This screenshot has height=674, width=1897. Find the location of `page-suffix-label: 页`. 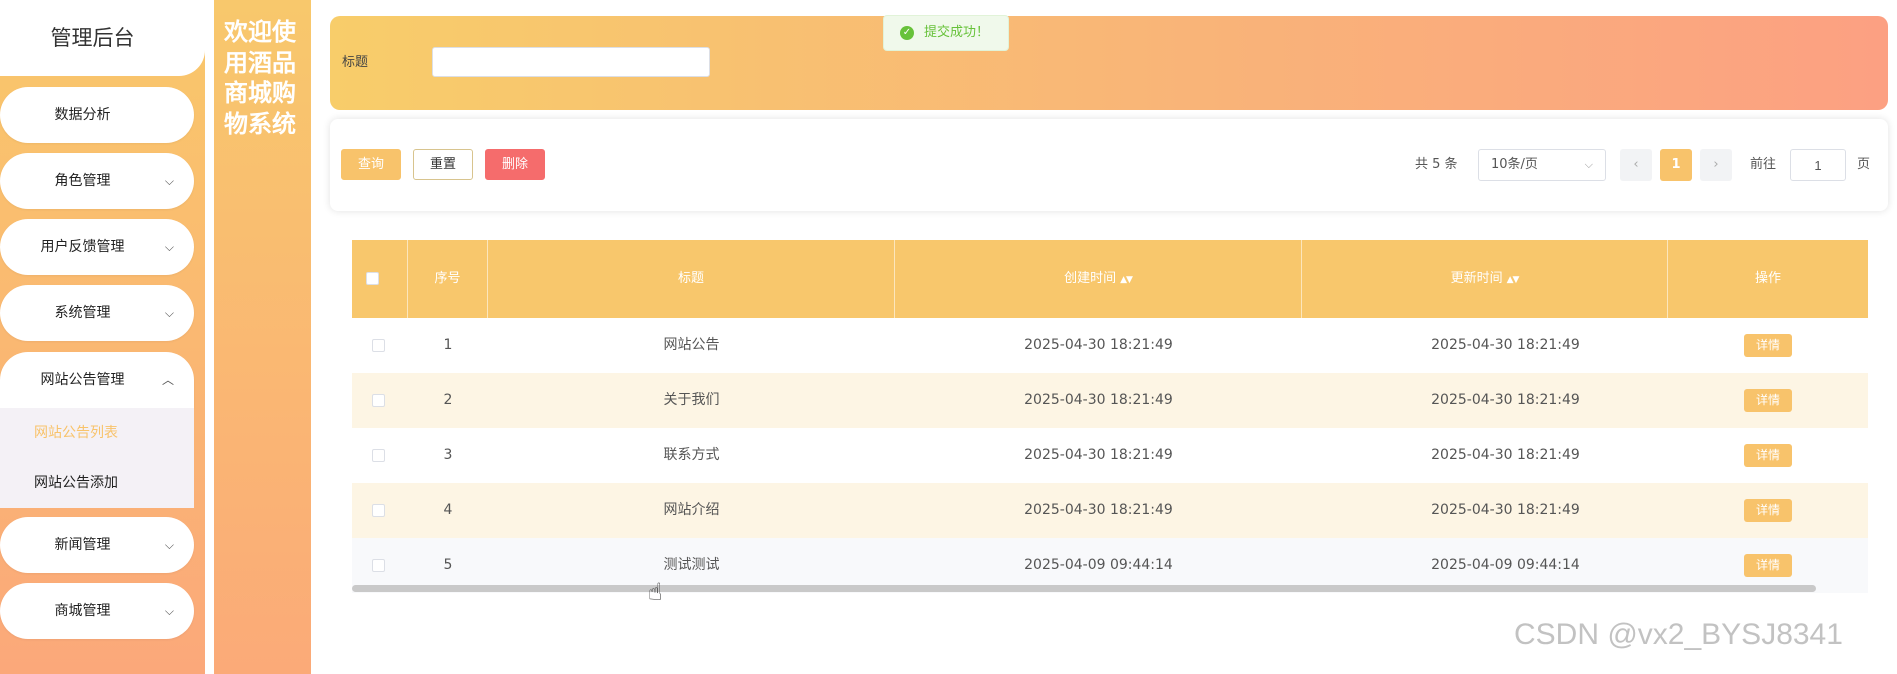

page-suffix-label: 页 is located at coordinates (1864, 164).